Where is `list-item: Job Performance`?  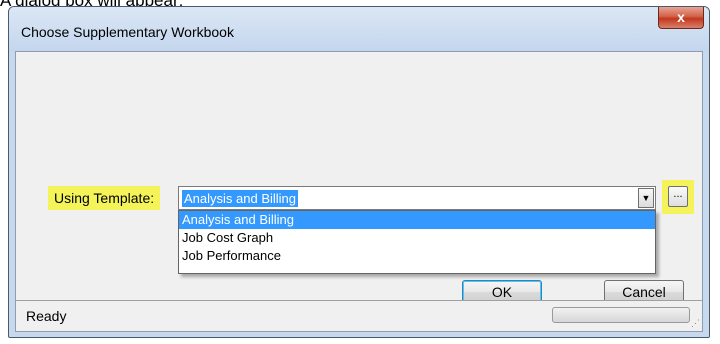
list-item: Job Performance is located at coordinates (417, 256).